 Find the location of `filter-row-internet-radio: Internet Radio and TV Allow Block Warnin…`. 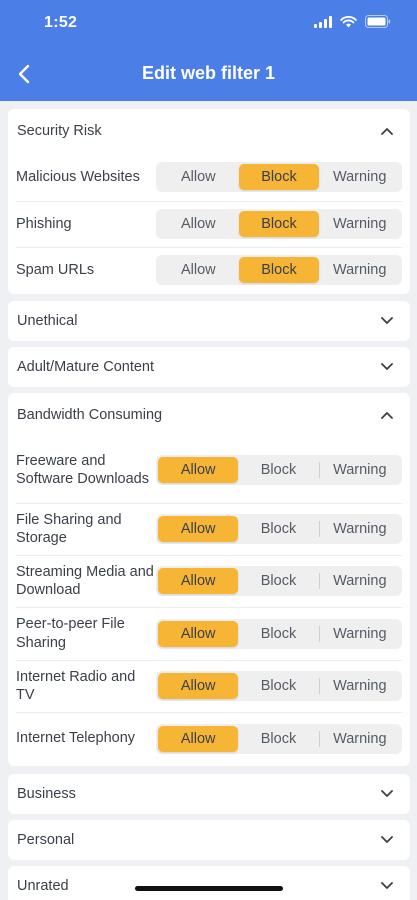

filter-row-internet-radio: Internet Radio and TV Allow Block Warnin… is located at coordinates (209, 686).